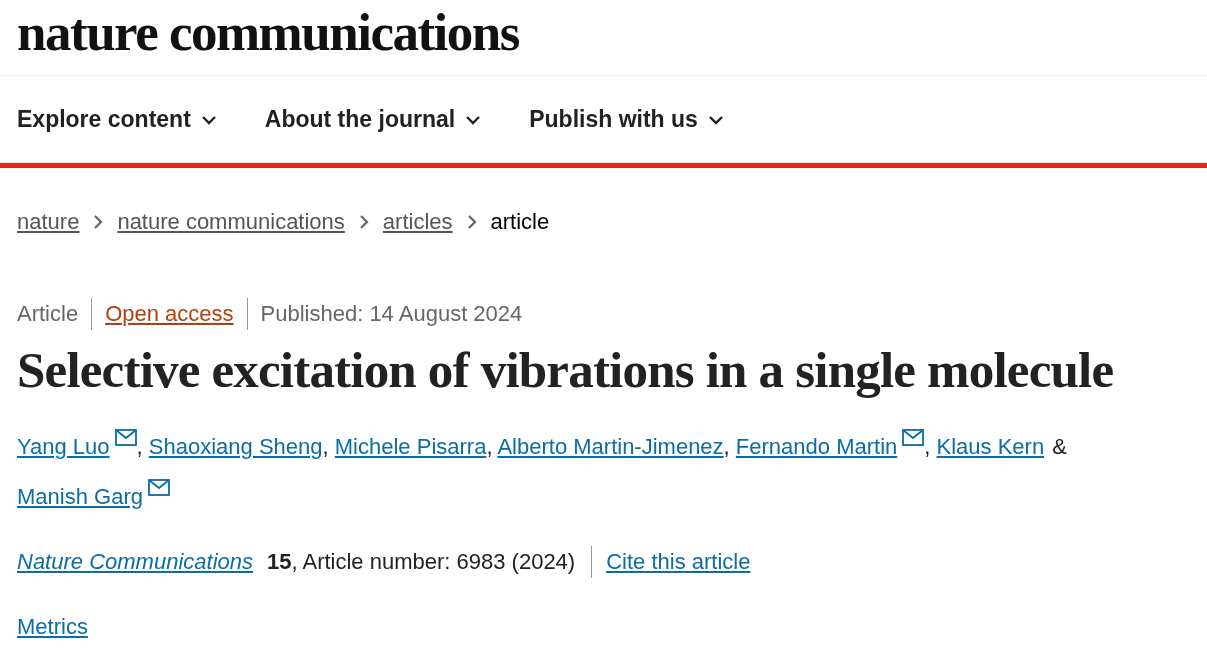  What do you see at coordinates (410, 446) in the screenshot?
I see `author-link: Michele Pisarra` at bounding box center [410, 446].